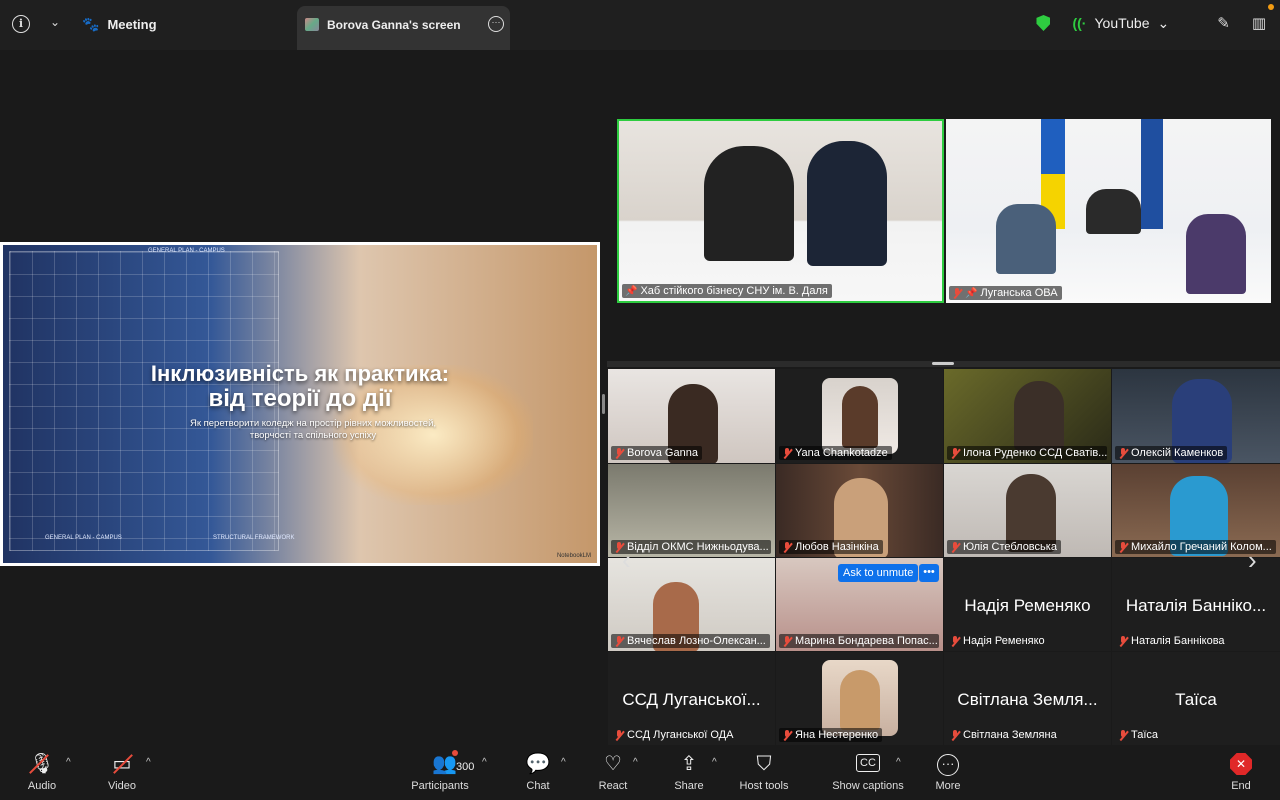  Describe the element at coordinates (613, 764) in the screenshot. I see `heart-icon: ♡` at that location.